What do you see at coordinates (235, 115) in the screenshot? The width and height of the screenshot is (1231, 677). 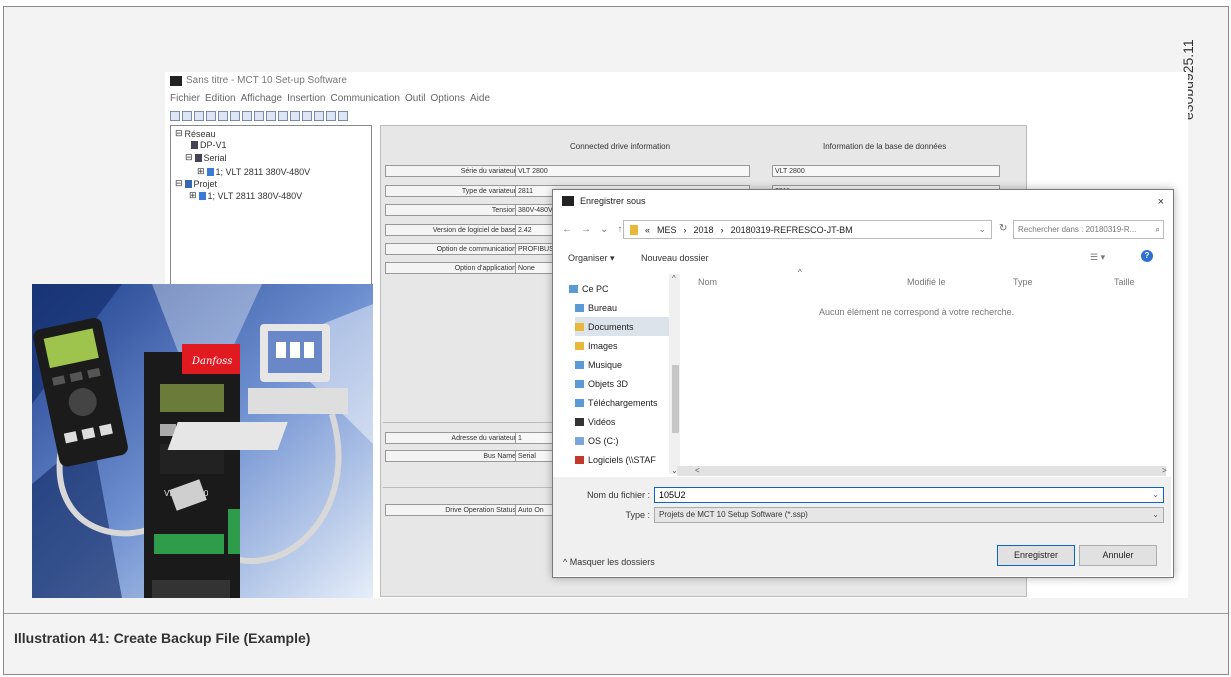 I see `paste-icon` at bounding box center [235, 115].